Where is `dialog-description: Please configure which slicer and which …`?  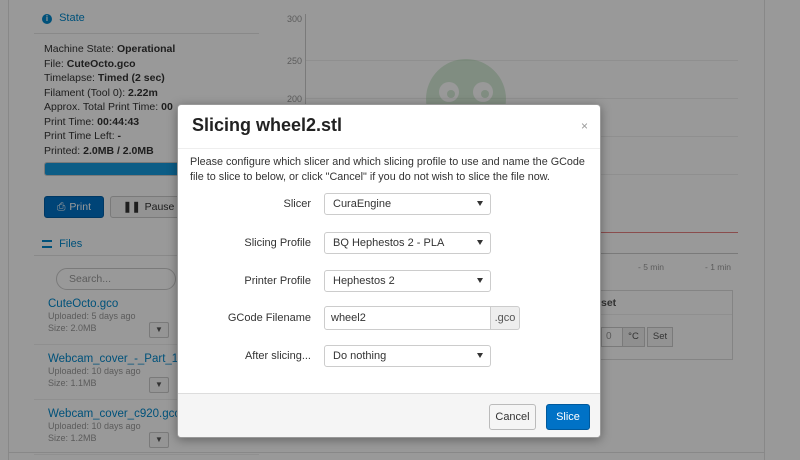 dialog-description: Please configure which slicer and which … is located at coordinates (387, 169).